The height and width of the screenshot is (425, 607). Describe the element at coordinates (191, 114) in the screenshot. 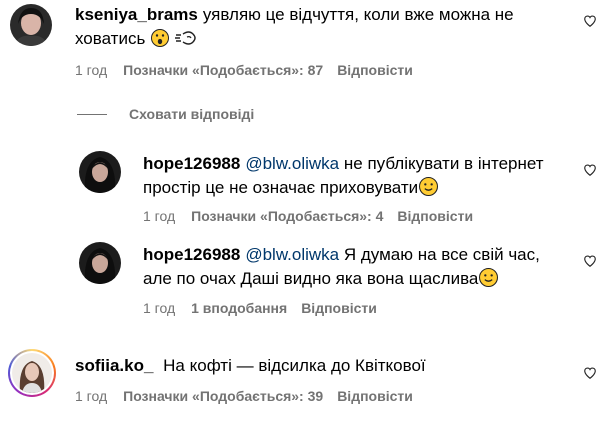

I see `hide-replies-label: Сховати відповіді` at that location.